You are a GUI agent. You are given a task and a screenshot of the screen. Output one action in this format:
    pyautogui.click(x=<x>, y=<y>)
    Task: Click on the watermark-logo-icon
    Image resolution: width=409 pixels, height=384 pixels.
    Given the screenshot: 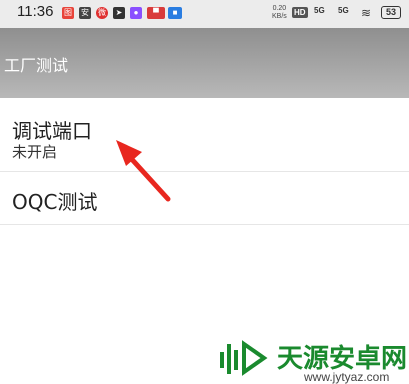 What is the action you would take?
    pyautogui.click(x=244, y=358)
    